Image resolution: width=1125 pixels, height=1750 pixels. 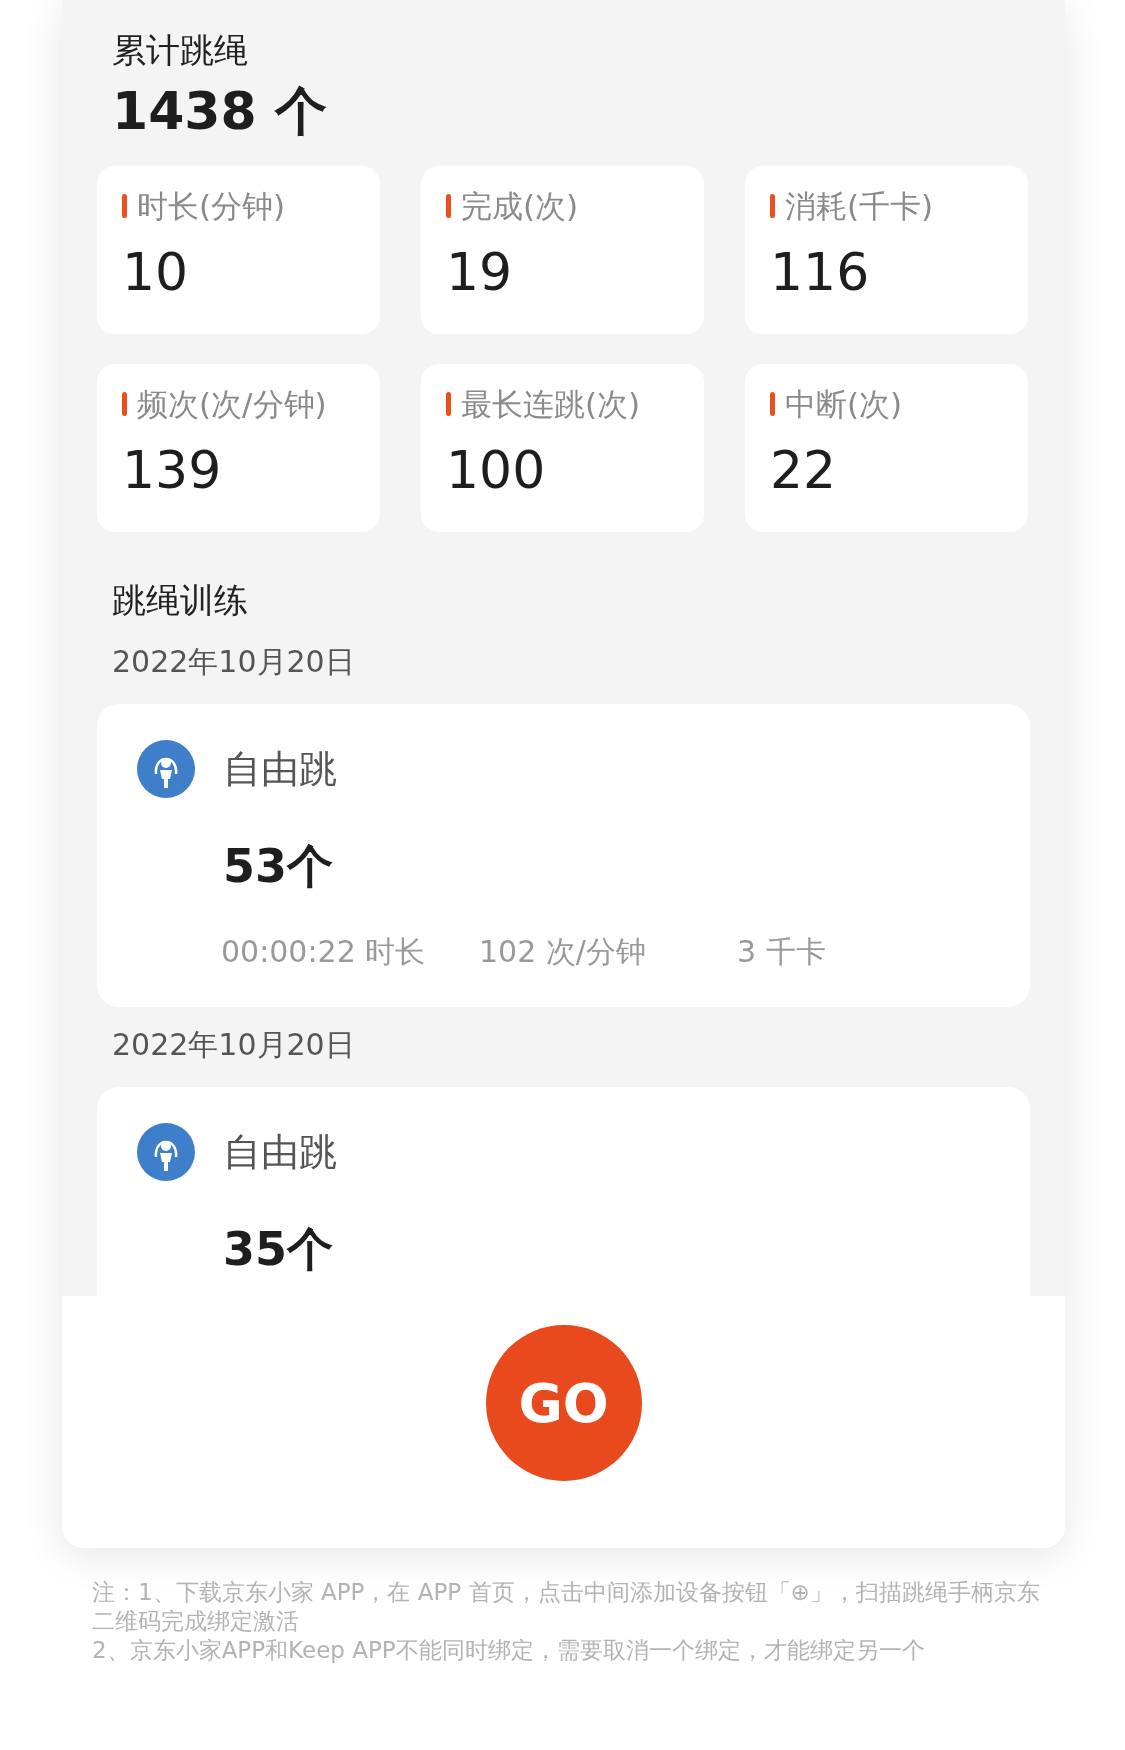 I want to click on record-card: 自由跳 35个, so click(x=563, y=1191).